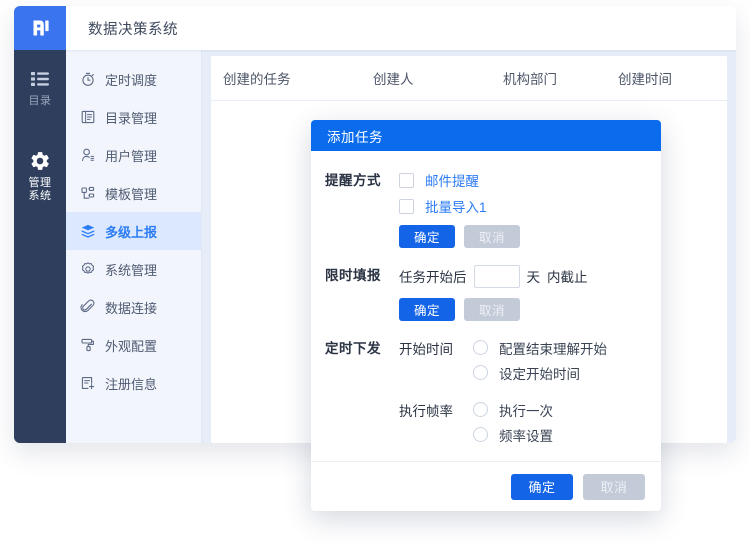 The image size is (750, 544). Describe the element at coordinates (355, 137) in the screenshot. I see `dialog-title: 添加任务` at that location.